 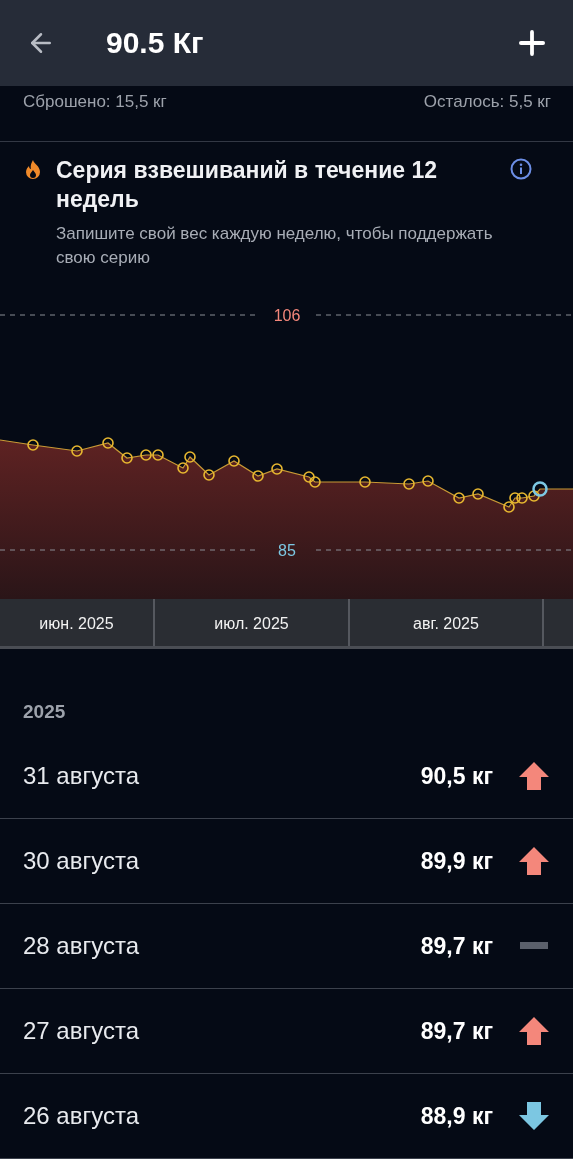 What do you see at coordinates (81, 861) in the screenshot?
I see `entry-date: 30 августа` at bounding box center [81, 861].